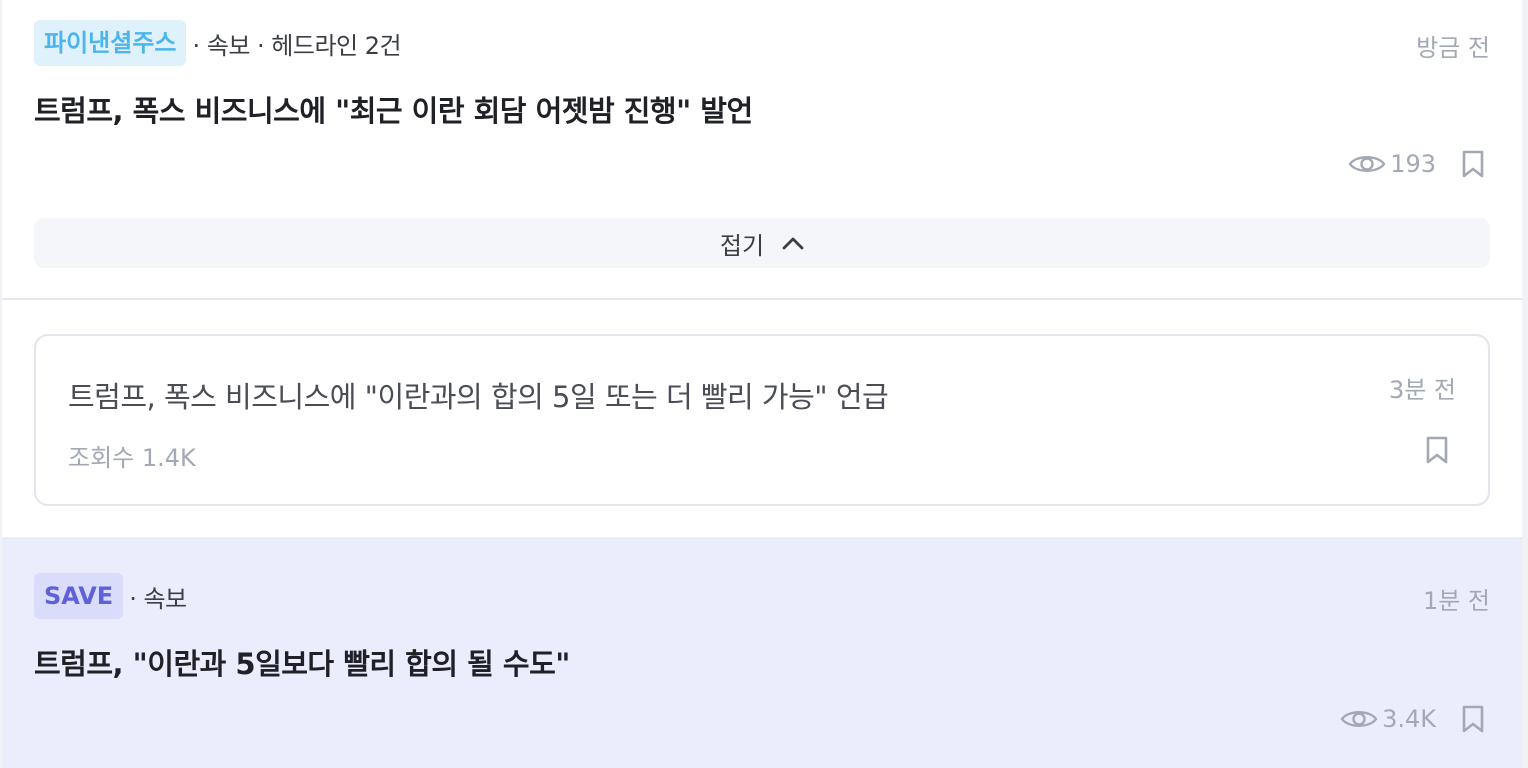 The image size is (1528, 768). I want to click on source-badge: 파이낸셜주스, so click(110, 43).